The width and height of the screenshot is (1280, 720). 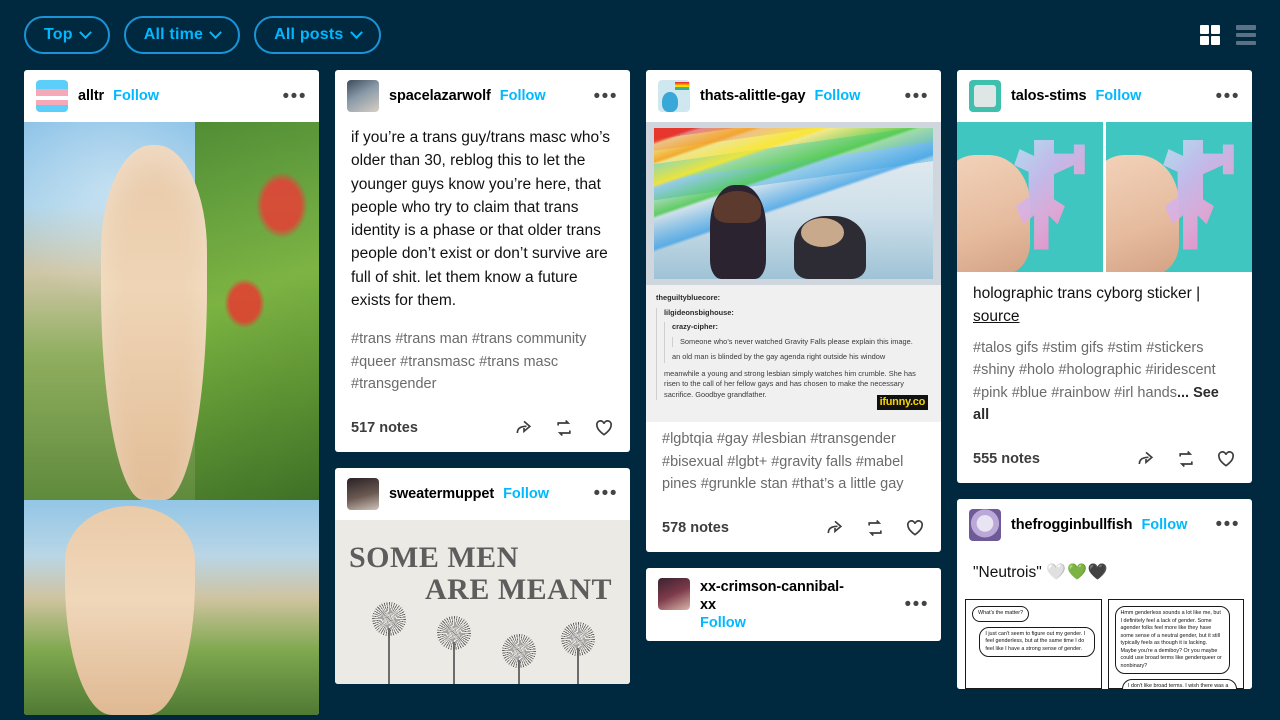 I want to click on filter-sort-top-label: Top, so click(x=58, y=34).